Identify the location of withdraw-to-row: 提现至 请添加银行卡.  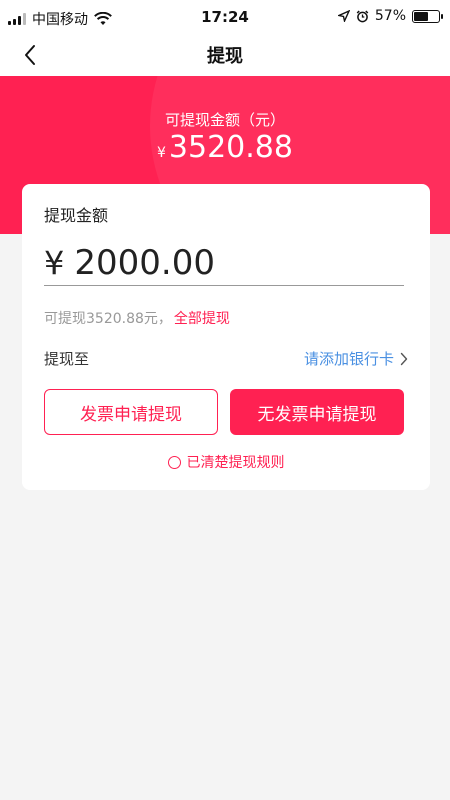
(226, 359).